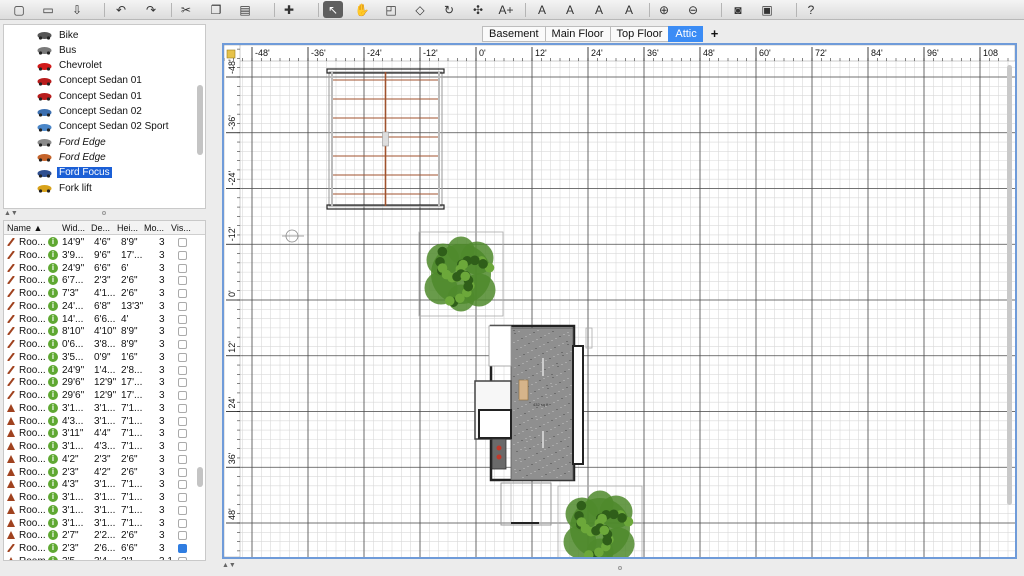  Describe the element at coordinates (639, 34) in the screenshot. I see `tab-top-floor: Top Floor` at that location.